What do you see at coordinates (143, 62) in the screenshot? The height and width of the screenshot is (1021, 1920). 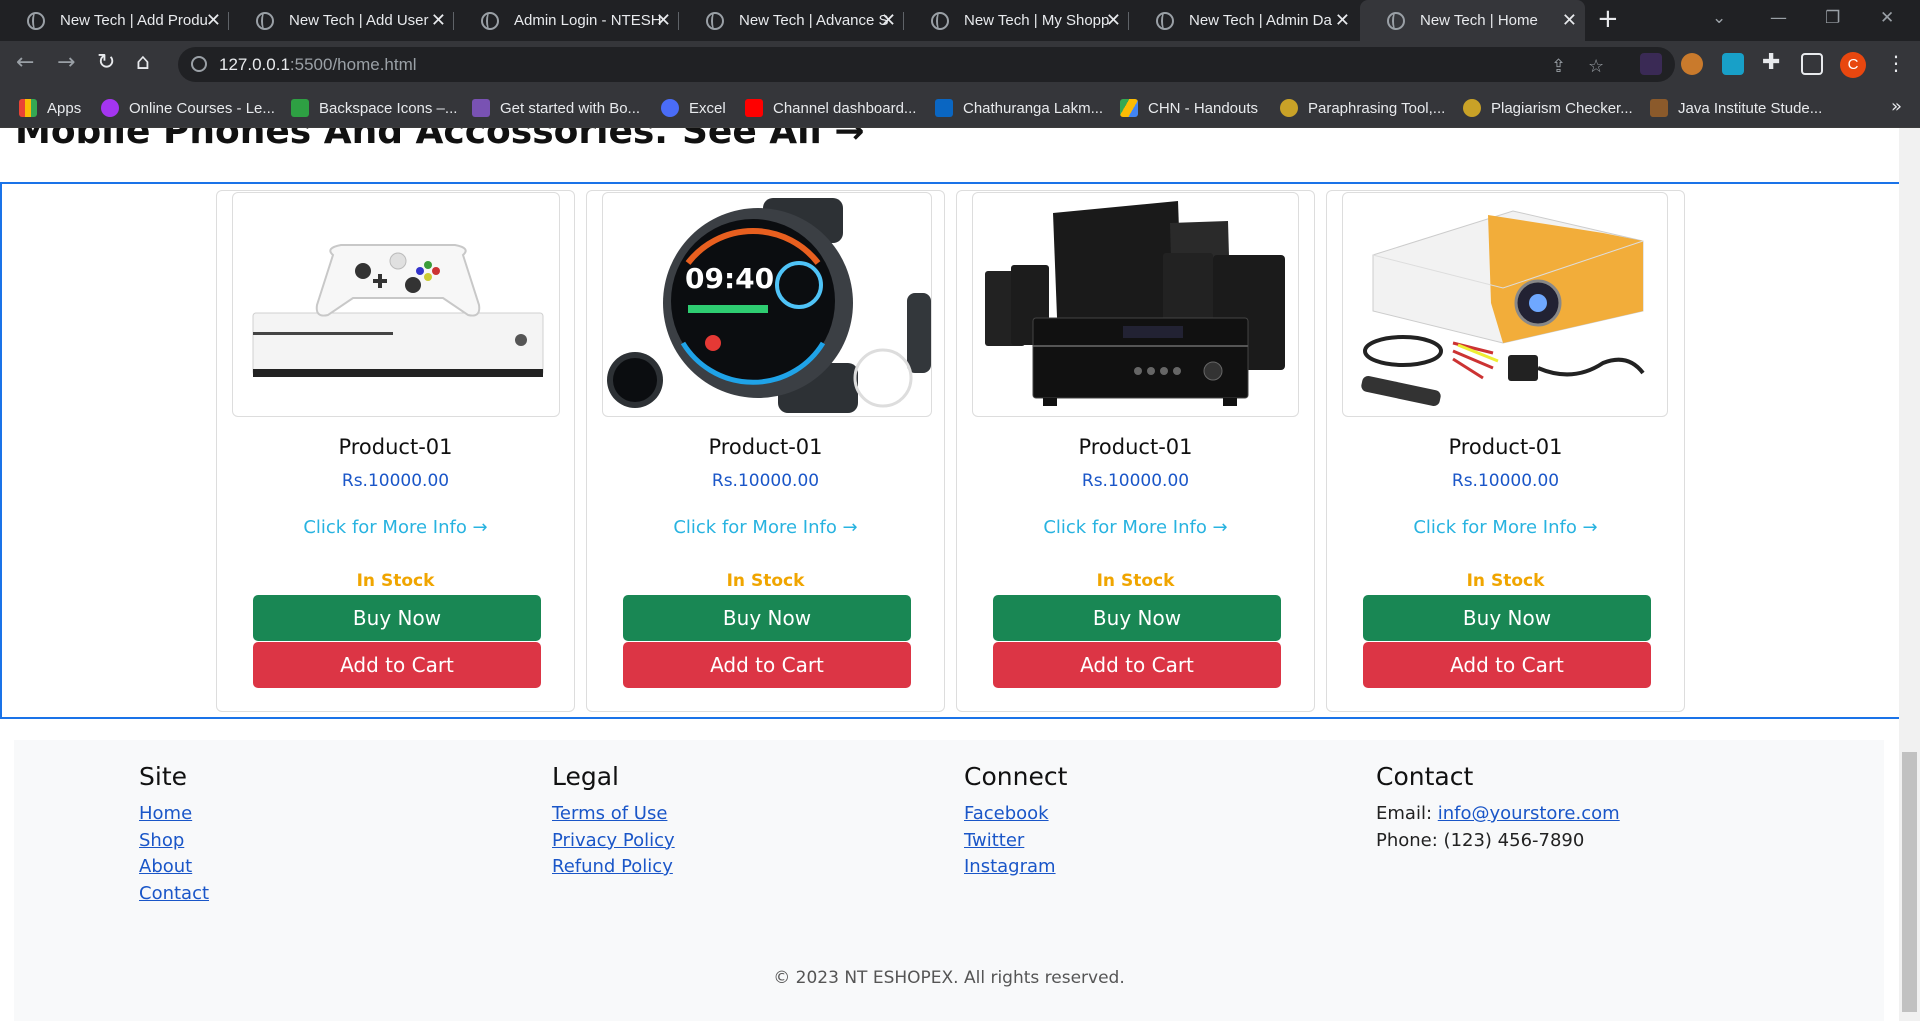 I see `home-icon: ⌂` at bounding box center [143, 62].